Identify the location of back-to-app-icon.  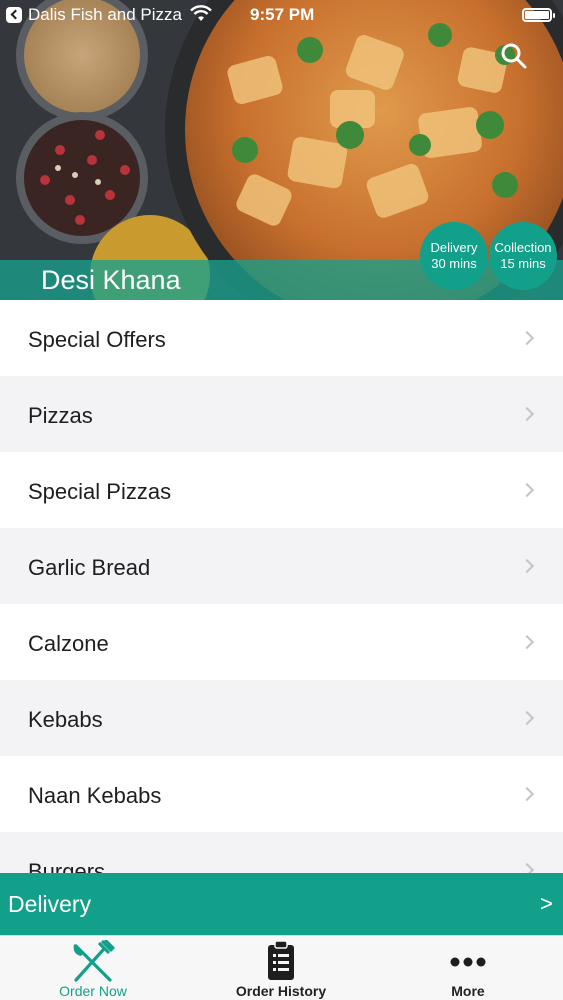
(14, 15).